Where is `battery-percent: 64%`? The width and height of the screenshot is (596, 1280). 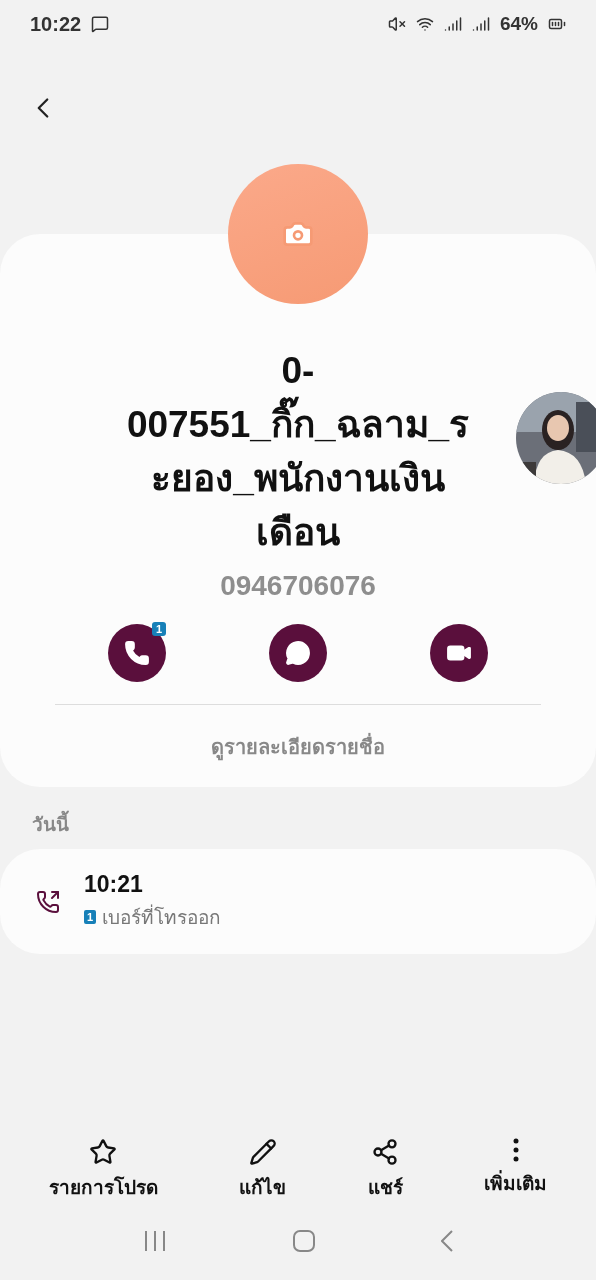
battery-percent: 64% is located at coordinates (518, 24).